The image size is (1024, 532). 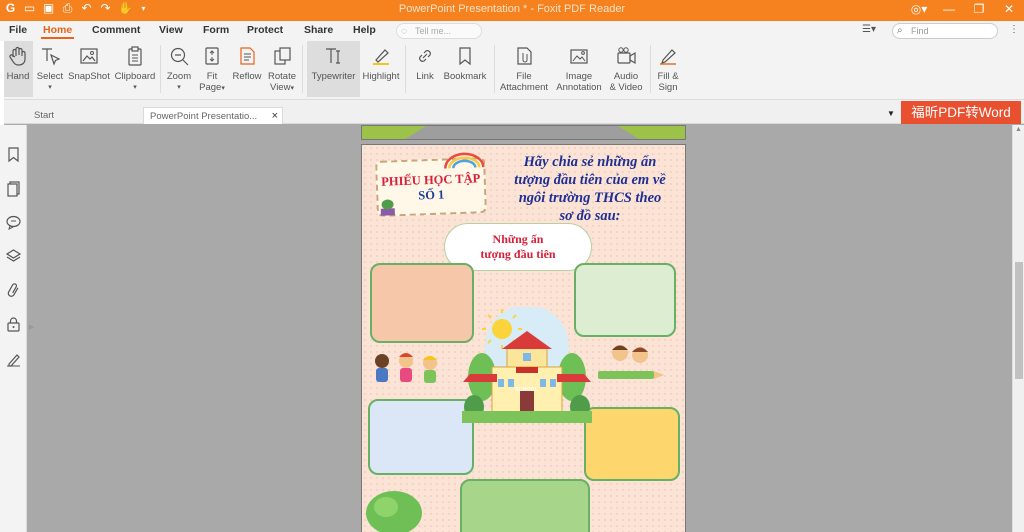 I want to click on file-attachment-label-2: Attachment, so click(x=524, y=87).